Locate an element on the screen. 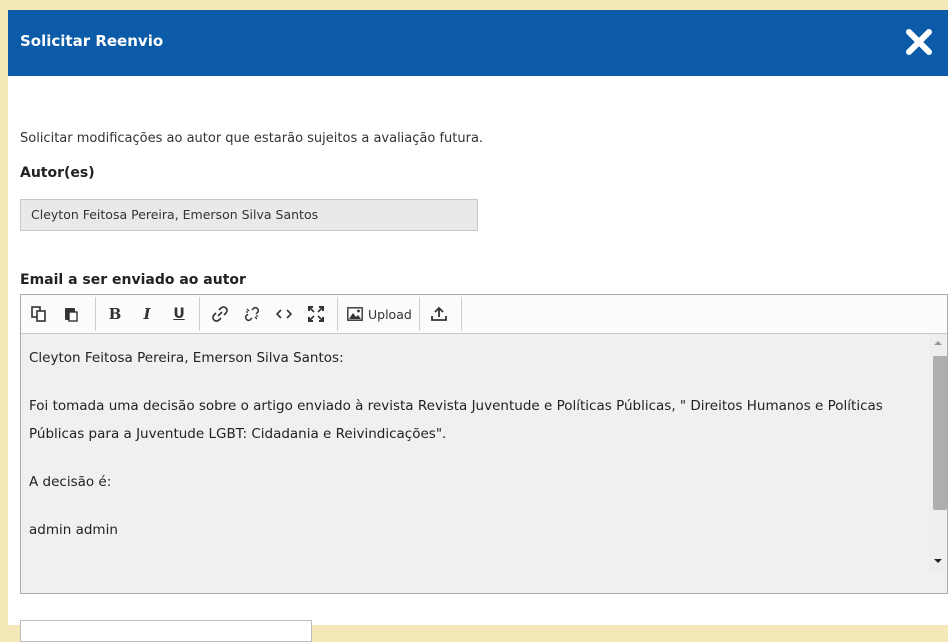 The image size is (948, 642). editor-scrollbar is located at coordinates (938, 453).